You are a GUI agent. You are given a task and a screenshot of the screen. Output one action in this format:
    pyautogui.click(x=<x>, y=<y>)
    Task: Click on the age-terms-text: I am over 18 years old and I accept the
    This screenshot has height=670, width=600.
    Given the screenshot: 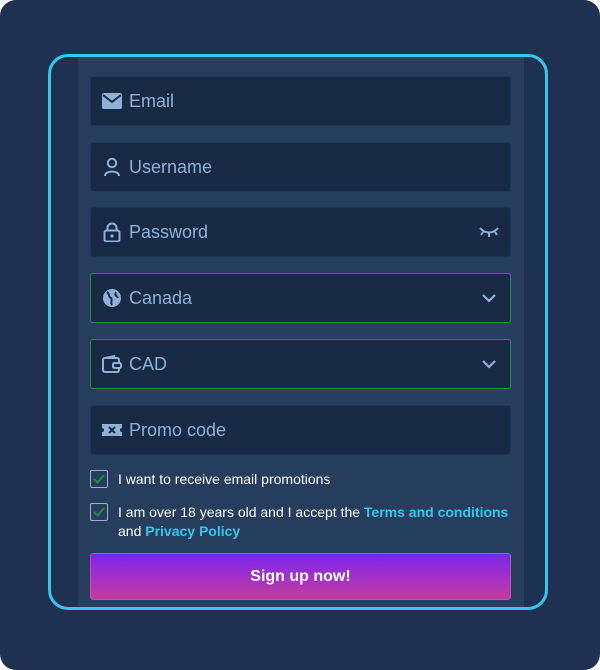 What is the action you would take?
    pyautogui.click(x=241, y=512)
    